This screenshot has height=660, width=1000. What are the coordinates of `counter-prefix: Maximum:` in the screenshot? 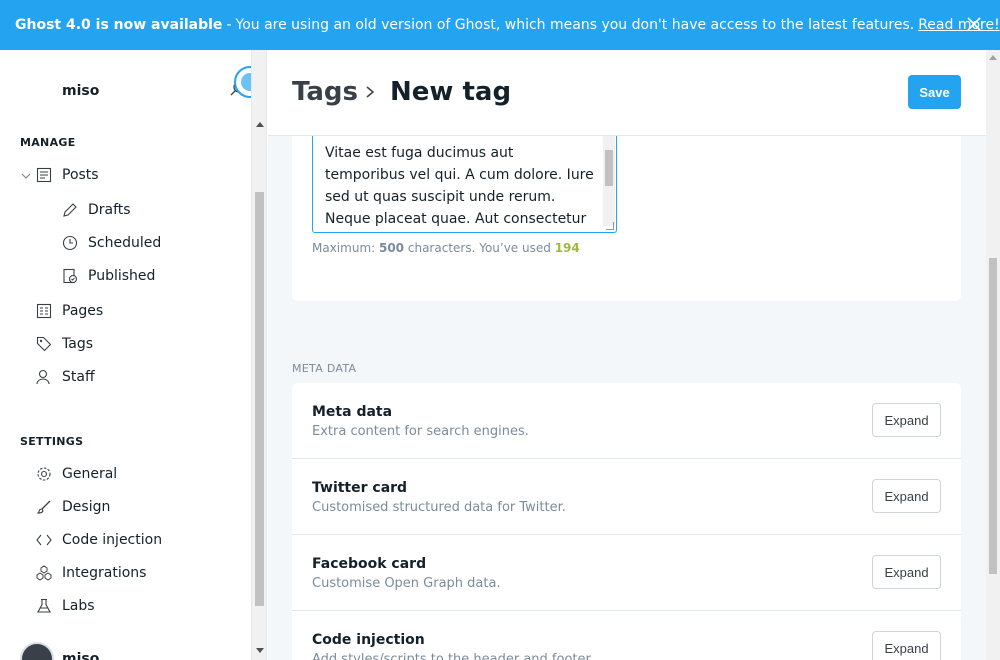 It's located at (345, 248).